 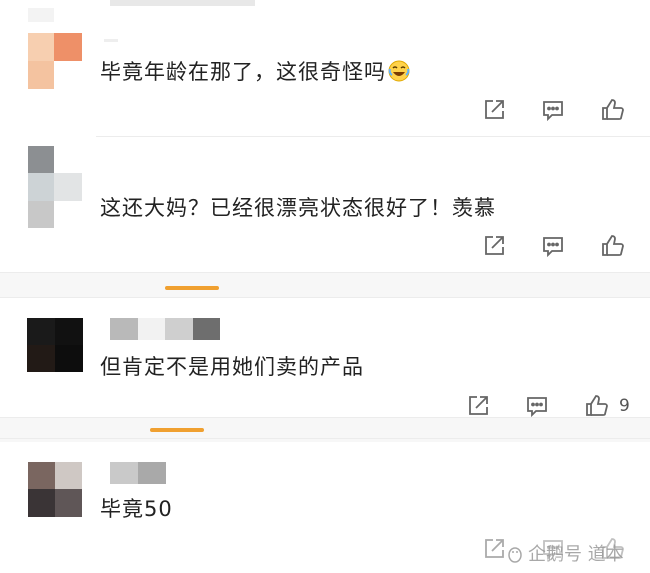 What do you see at coordinates (576, 554) in the screenshot?
I see `watermark-text: 企鹅号 道本` at bounding box center [576, 554].